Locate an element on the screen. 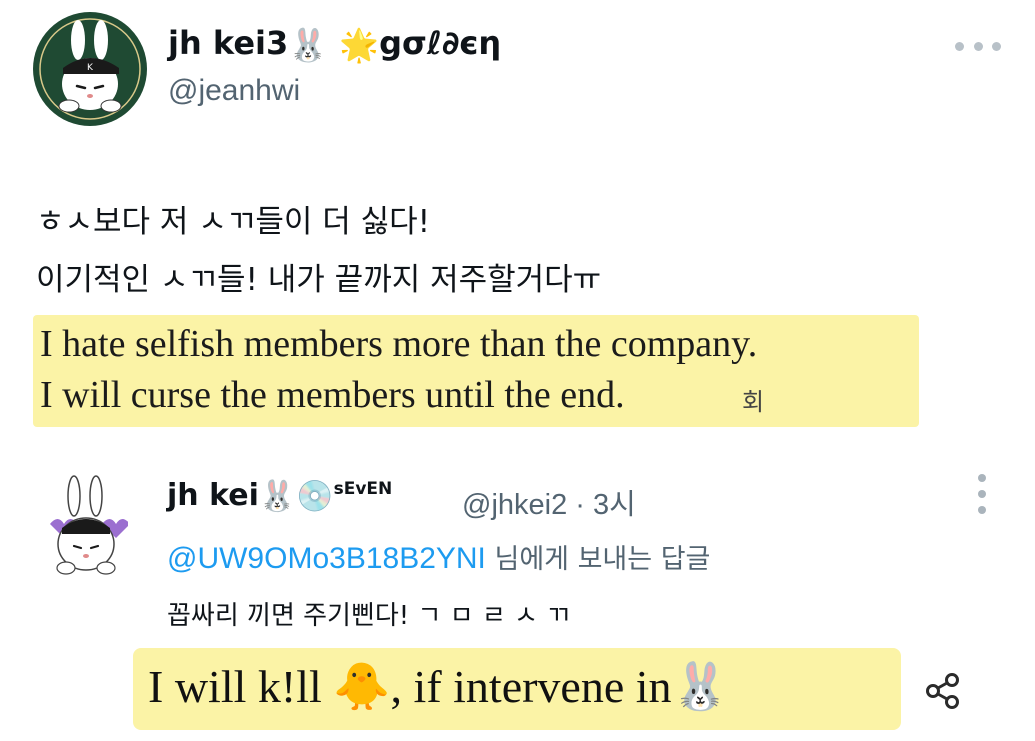 The height and width of the screenshot is (741, 1035). star-emoji-icon: 🌟 is located at coordinates (359, 45).